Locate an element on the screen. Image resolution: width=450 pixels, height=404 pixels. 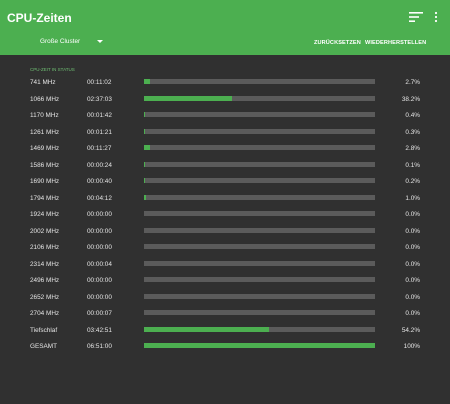
frequency-label: 1794 MHz is located at coordinates (45, 198).